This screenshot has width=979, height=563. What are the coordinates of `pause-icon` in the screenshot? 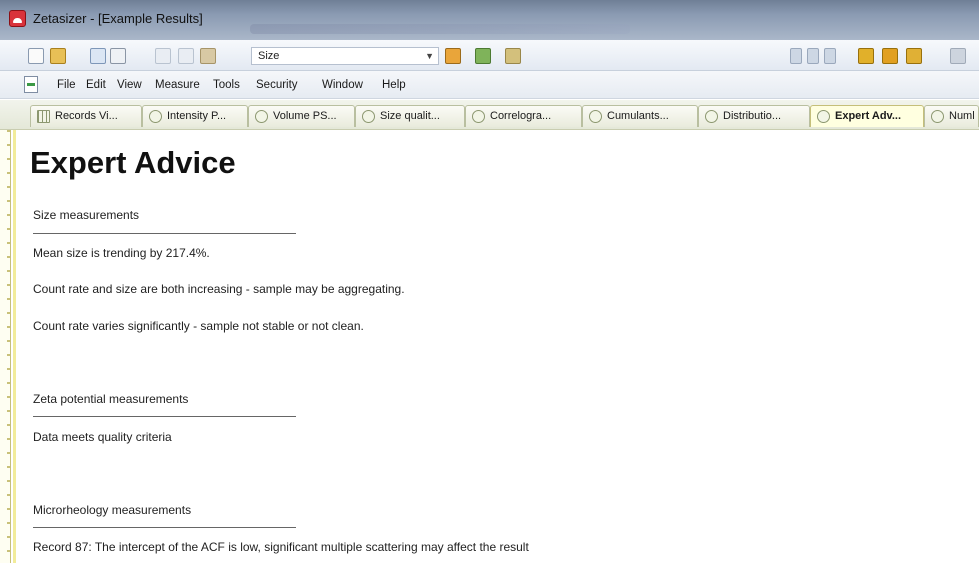 It's located at (813, 56).